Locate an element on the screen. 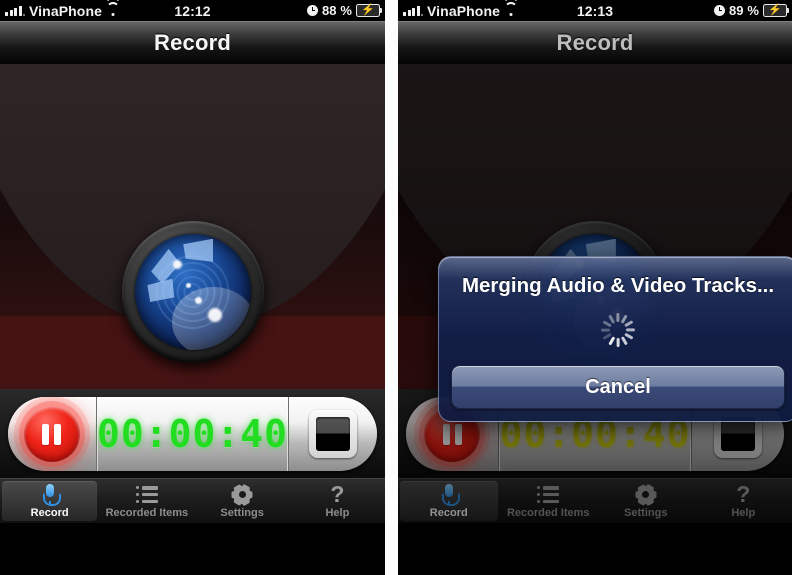 The height and width of the screenshot is (575, 792). clock-label: 12:12 is located at coordinates (192, 10).